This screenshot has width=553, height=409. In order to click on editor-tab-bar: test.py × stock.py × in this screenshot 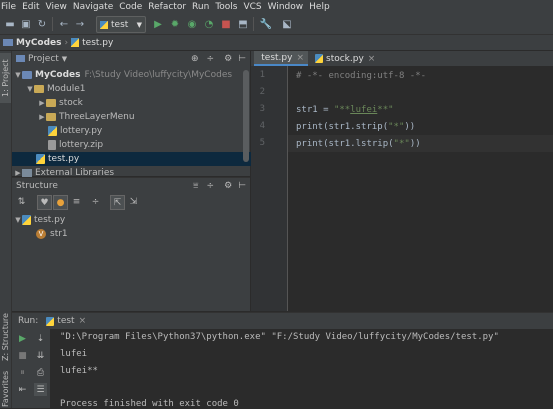, I will do `click(402, 59)`.